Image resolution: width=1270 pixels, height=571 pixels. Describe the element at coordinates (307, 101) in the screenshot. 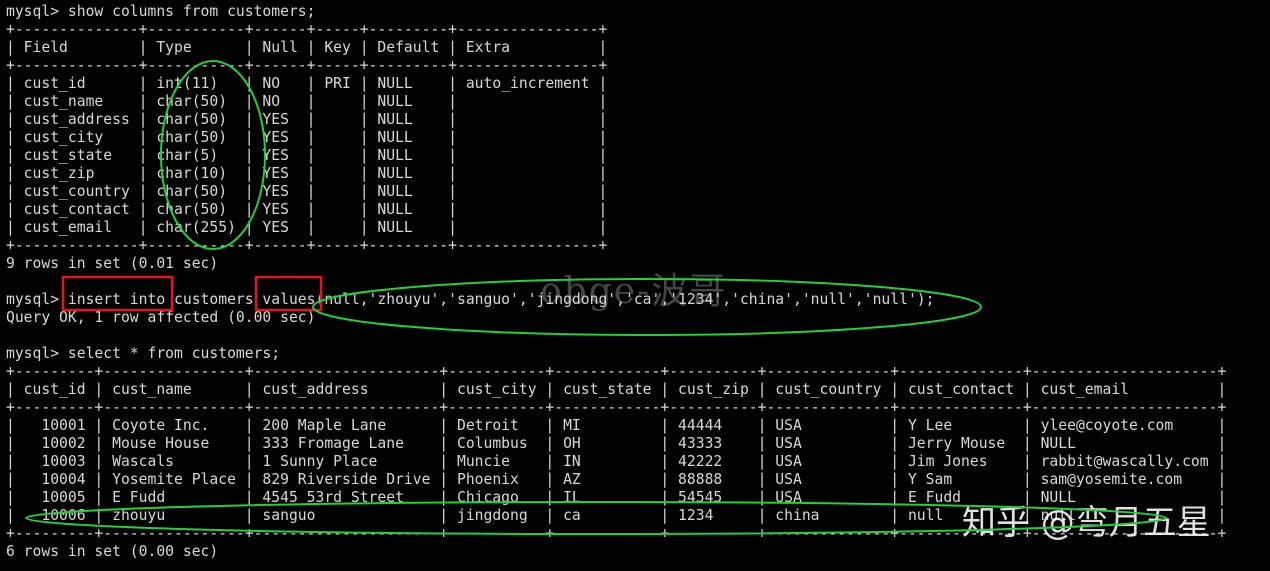

I see `columns-table-row: | cust_name | char(50) | NO | | NULL | |` at that location.